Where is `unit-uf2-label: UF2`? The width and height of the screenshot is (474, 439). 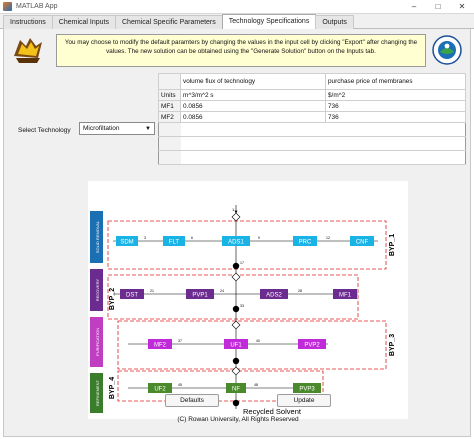 unit-uf2-label: UF2 is located at coordinates (160, 390).